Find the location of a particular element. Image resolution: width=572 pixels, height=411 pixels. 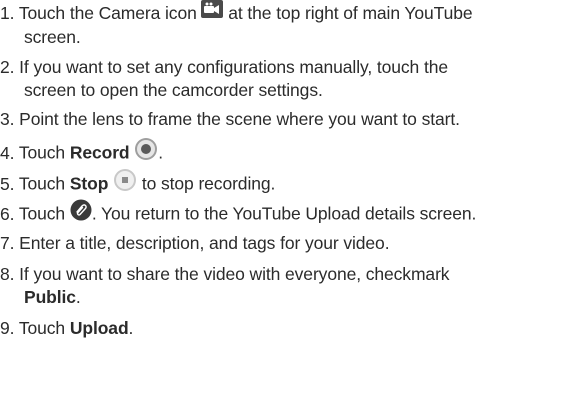

step-continuation: screen to open the camcorder settings. is located at coordinates (173, 90).